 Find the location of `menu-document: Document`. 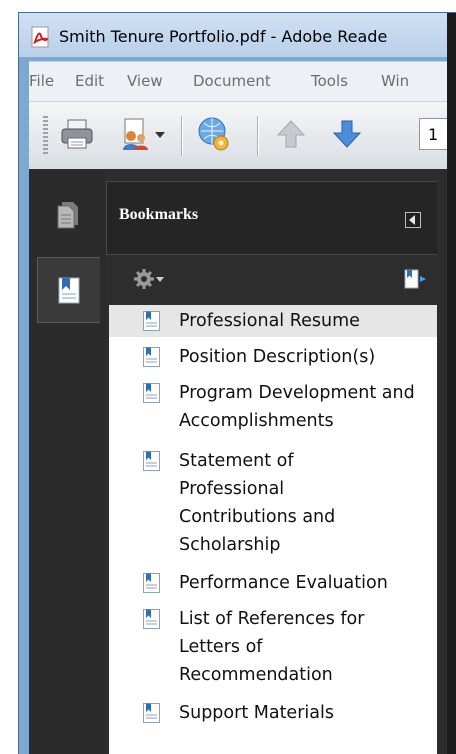

menu-document: Document is located at coordinates (232, 81).